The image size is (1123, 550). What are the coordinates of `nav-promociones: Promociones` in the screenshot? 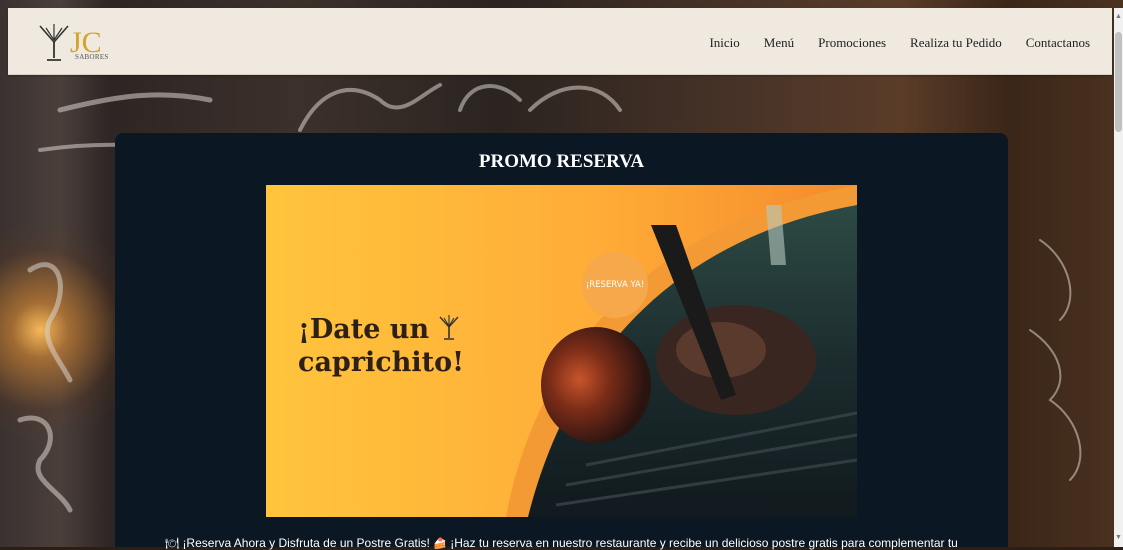 It's located at (852, 43).